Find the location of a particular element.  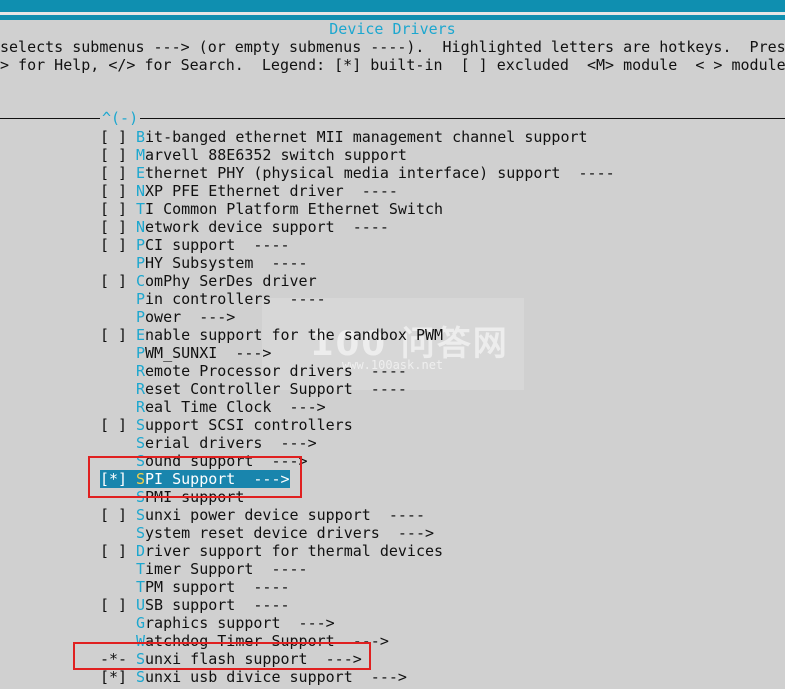

menu-item-checkbox: [*] is located at coordinates (118, 677).